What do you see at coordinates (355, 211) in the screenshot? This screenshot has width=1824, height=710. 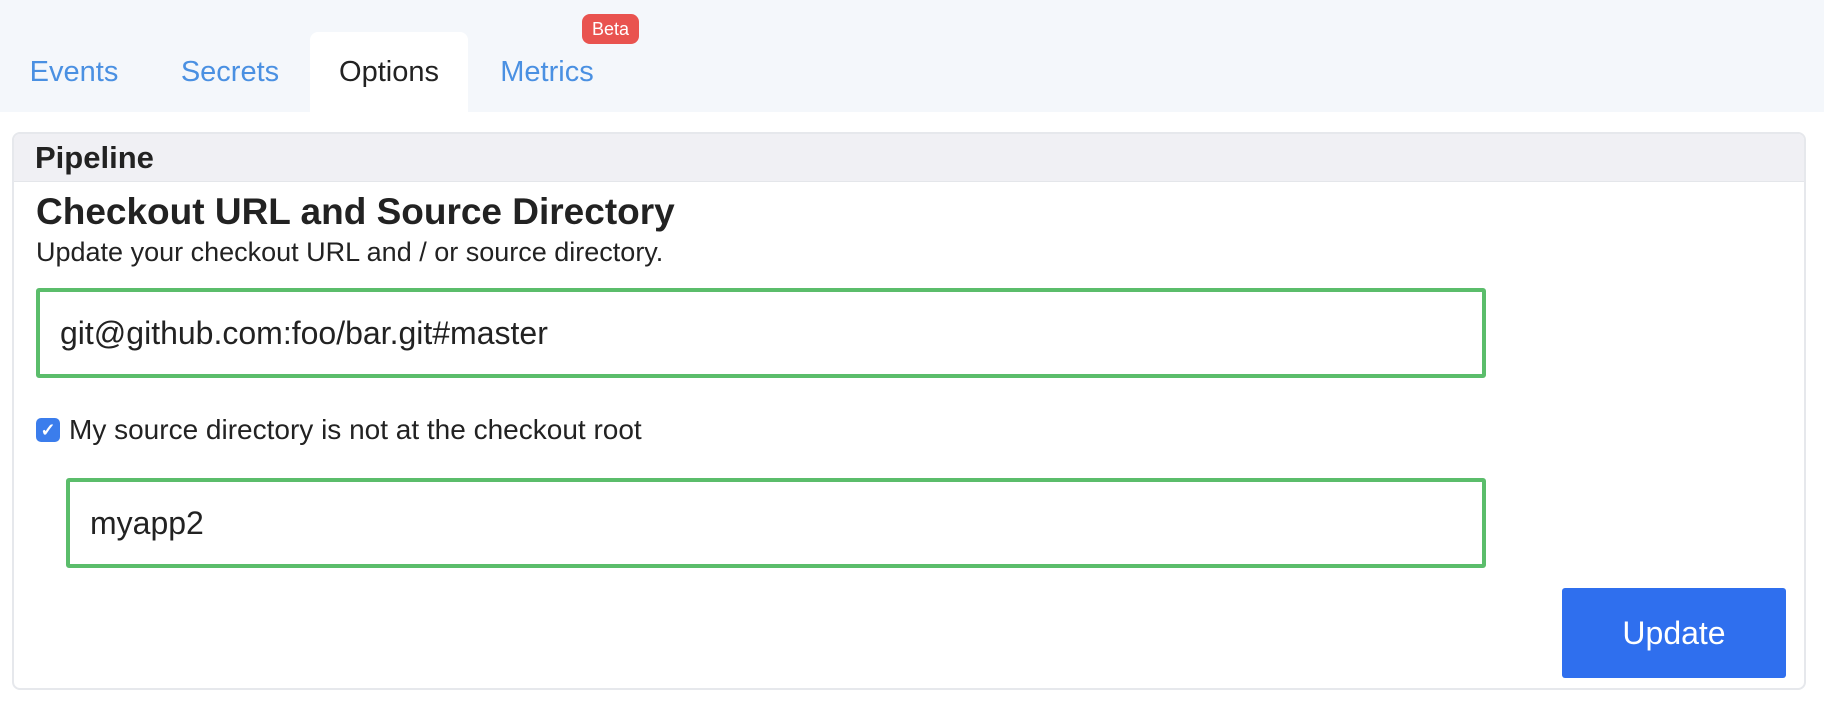 I see `section-title: Checkout URL and Source Directory` at bounding box center [355, 211].